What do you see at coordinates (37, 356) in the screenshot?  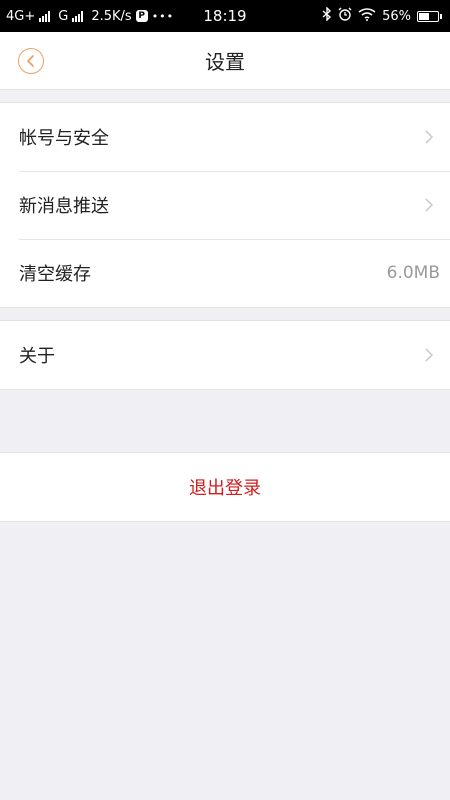 I see `settings-item-label: 关于` at bounding box center [37, 356].